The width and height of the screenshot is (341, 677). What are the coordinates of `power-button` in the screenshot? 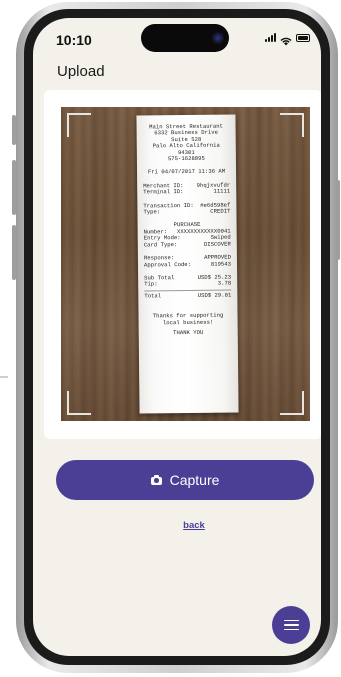 It's located at (338, 220).